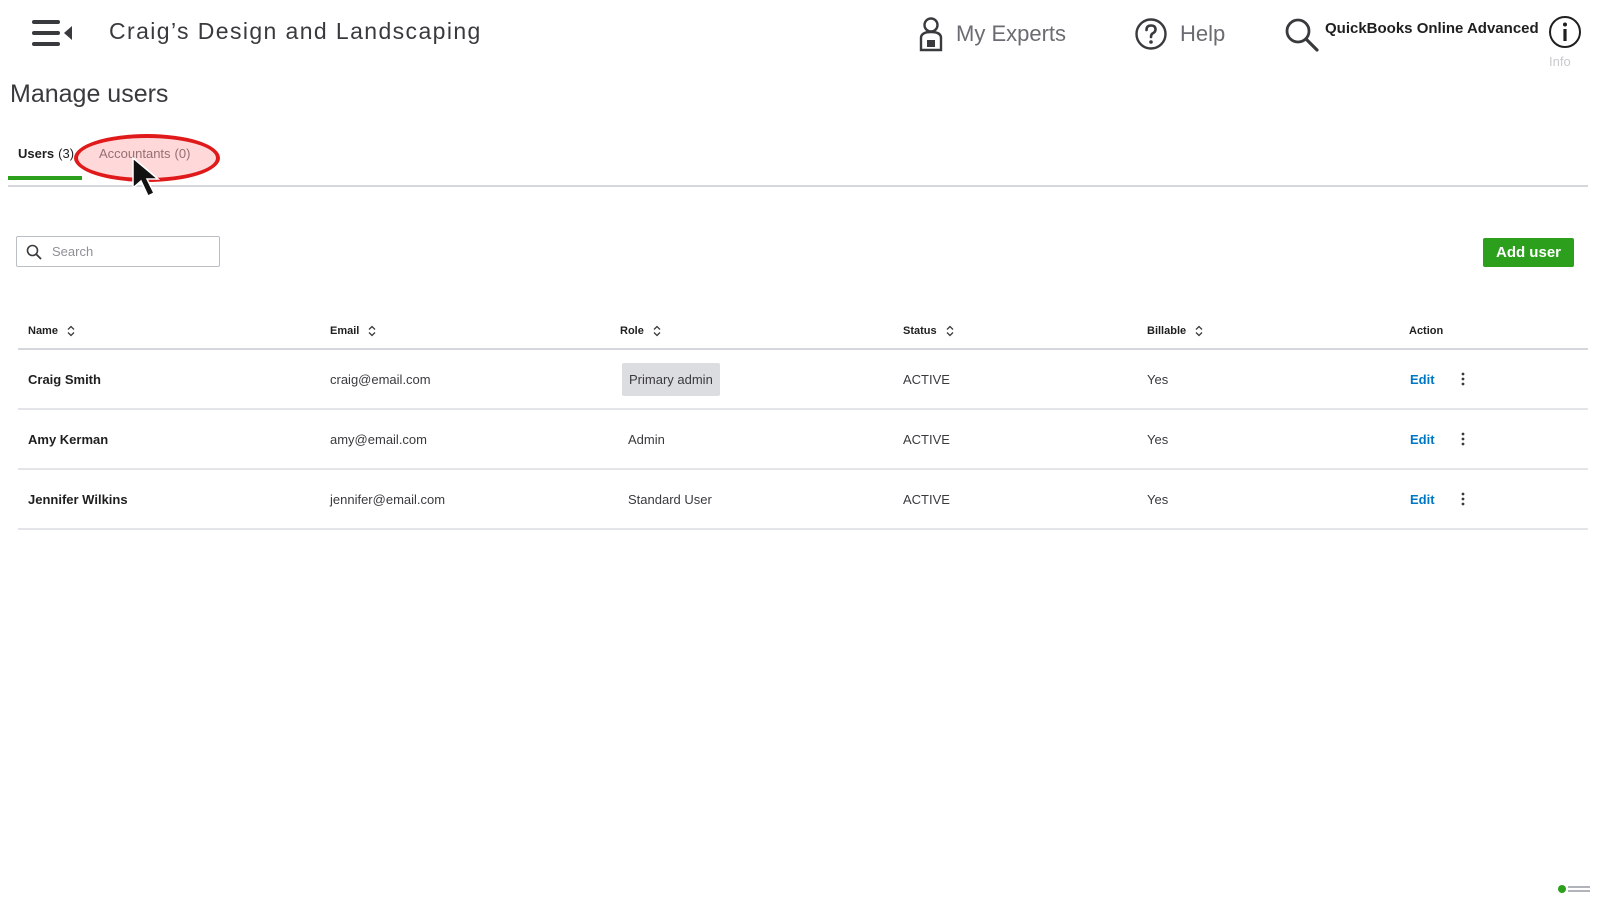 Image resolution: width=1600 pixels, height=909 pixels. Describe the element at coordinates (64, 379) in the screenshot. I see `user-name: Craig Smith` at that location.